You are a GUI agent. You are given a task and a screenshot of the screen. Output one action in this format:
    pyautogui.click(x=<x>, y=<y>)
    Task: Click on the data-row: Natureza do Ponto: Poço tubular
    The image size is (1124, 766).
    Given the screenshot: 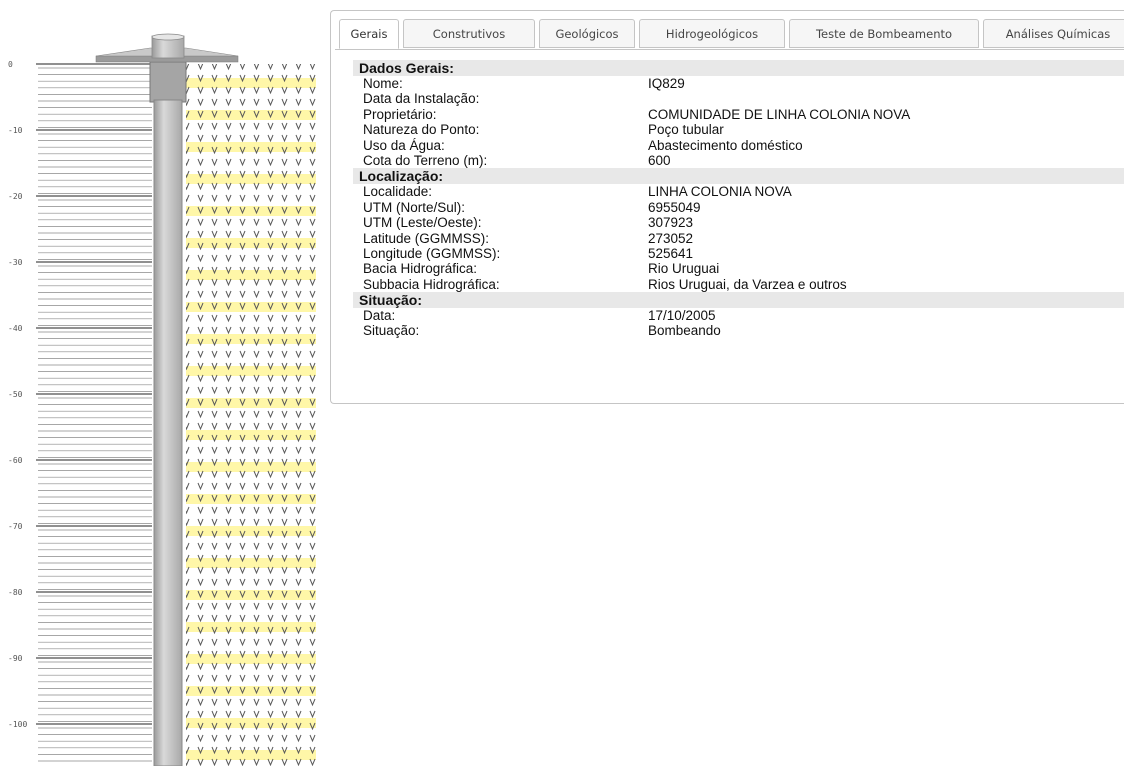 What is the action you would take?
    pyautogui.click(x=738, y=129)
    